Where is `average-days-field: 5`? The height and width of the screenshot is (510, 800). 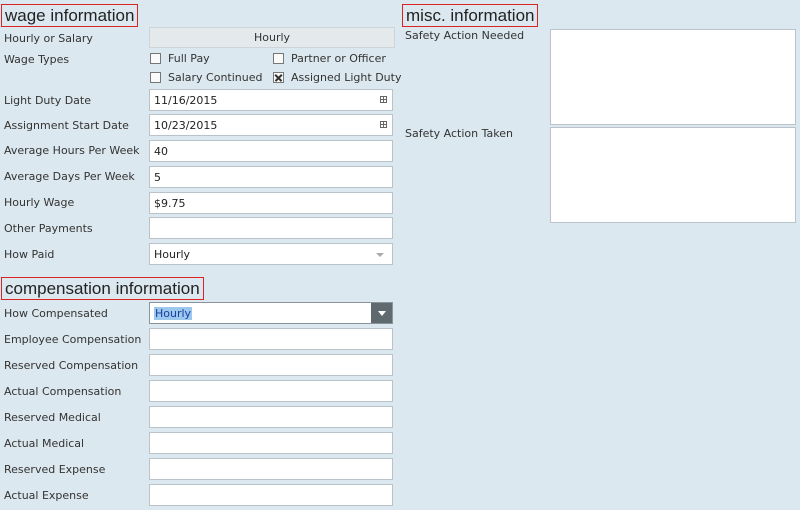 average-days-field: 5 is located at coordinates (271, 177).